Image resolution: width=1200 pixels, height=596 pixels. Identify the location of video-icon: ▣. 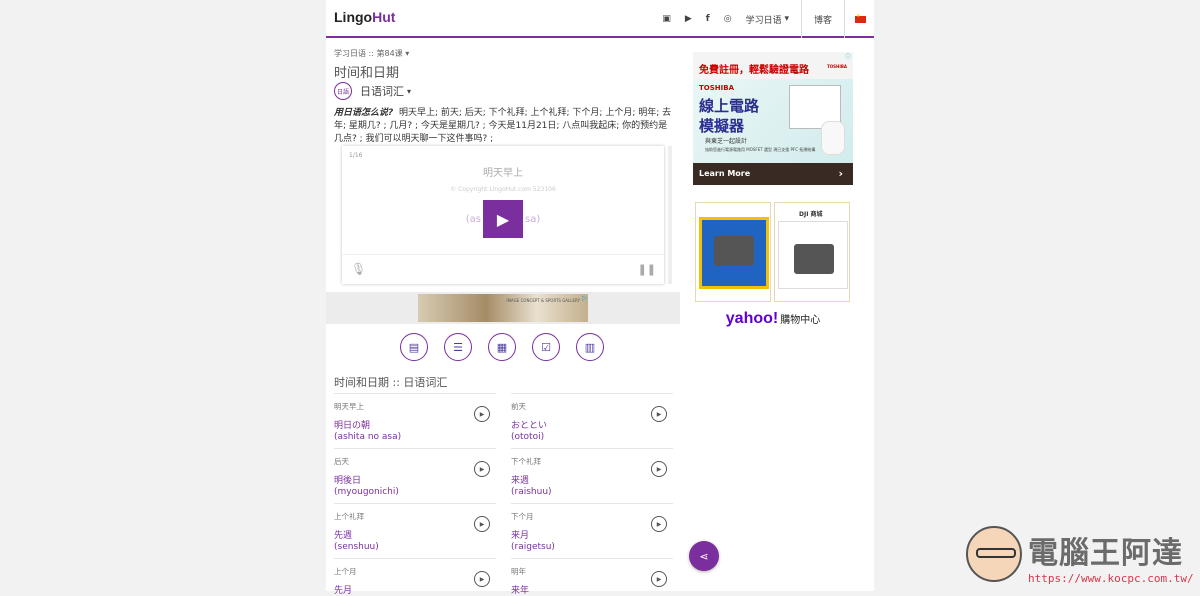
(666, 19).